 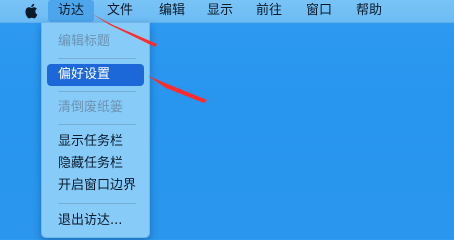 I want to click on annotation-arrows, so click(x=149, y=58).